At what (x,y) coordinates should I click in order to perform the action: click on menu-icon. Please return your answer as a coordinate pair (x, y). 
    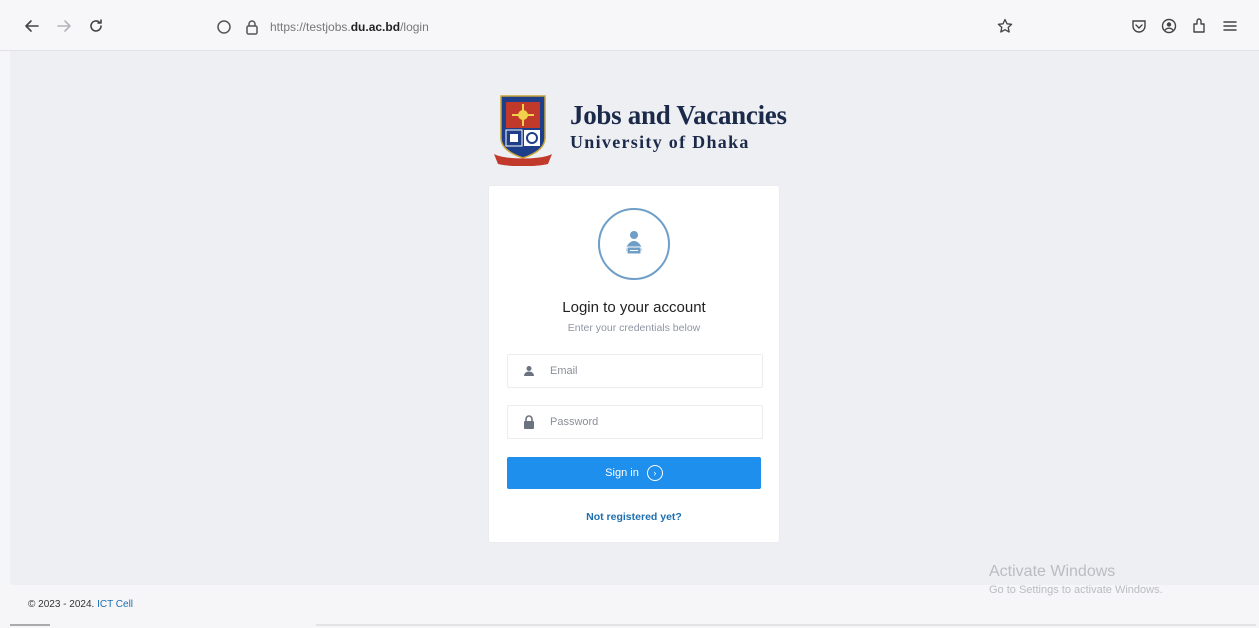
    Looking at the image, I should click on (1230, 26).